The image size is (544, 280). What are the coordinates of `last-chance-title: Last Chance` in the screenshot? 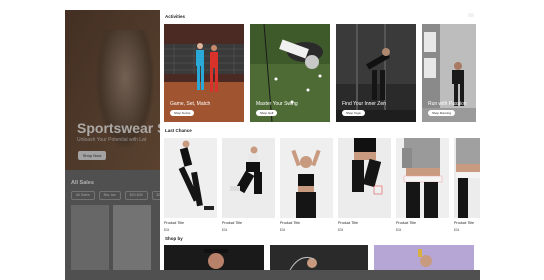 It's located at (178, 130).